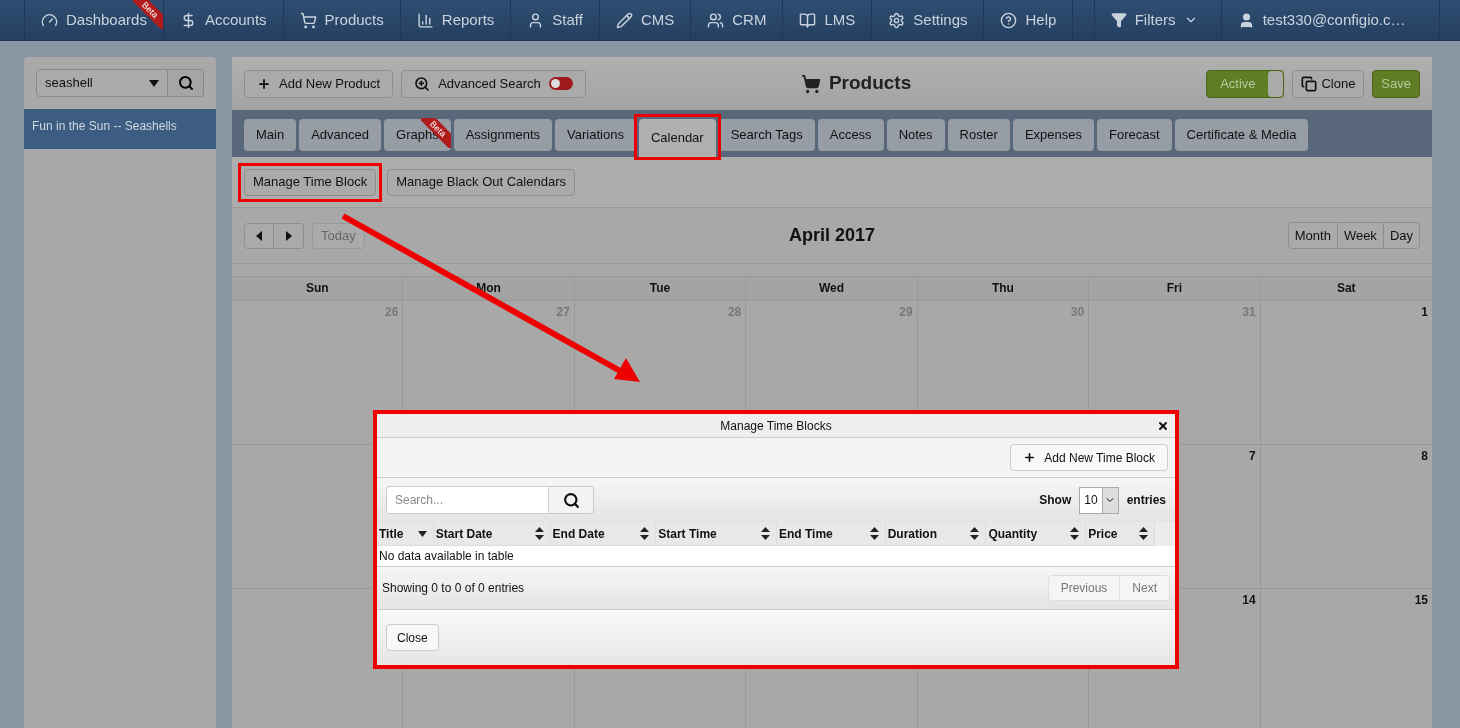  I want to click on filter-icon, so click(1118, 20).